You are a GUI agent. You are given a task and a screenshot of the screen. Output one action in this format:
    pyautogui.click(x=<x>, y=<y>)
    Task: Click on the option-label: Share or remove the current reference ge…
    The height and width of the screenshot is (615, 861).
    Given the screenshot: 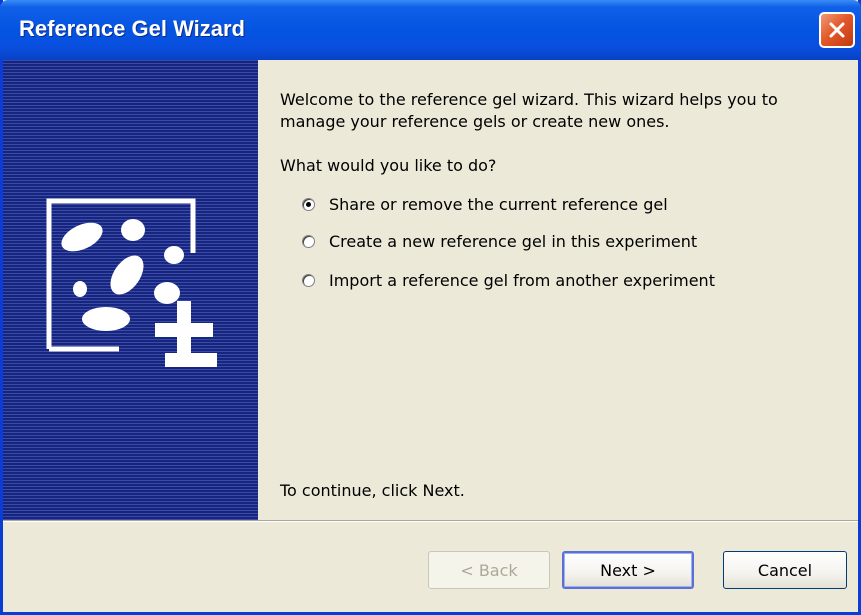 What is the action you would take?
    pyautogui.click(x=498, y=204)
    